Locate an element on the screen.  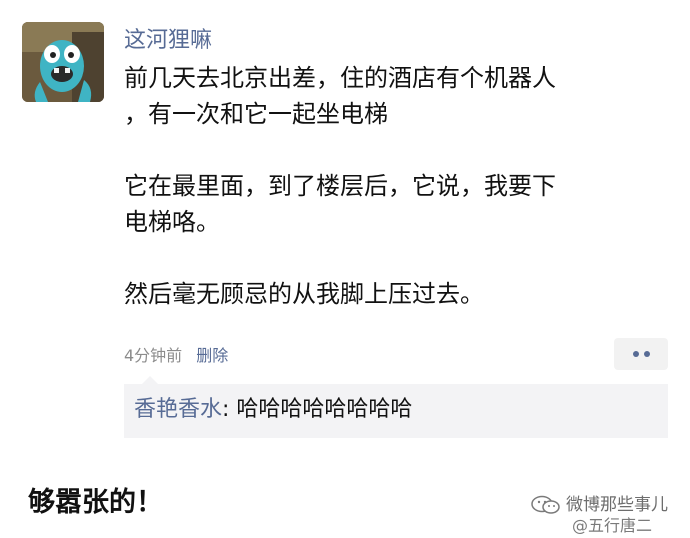
comment-section: 香艳香水: 哈哈哈哈哈哈哈哈 is located at coordinates (396, 407).